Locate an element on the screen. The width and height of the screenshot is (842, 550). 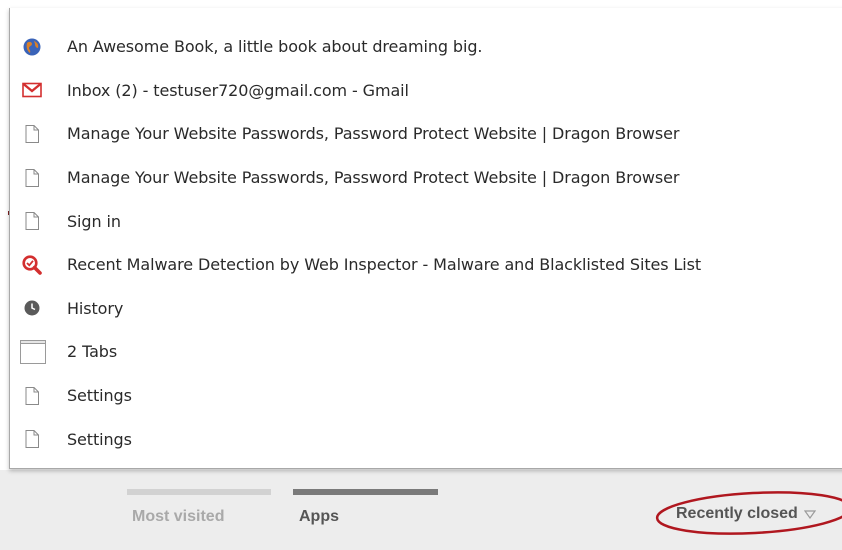
tab-most-visited: Most visited is located at coordinates (178, 517).